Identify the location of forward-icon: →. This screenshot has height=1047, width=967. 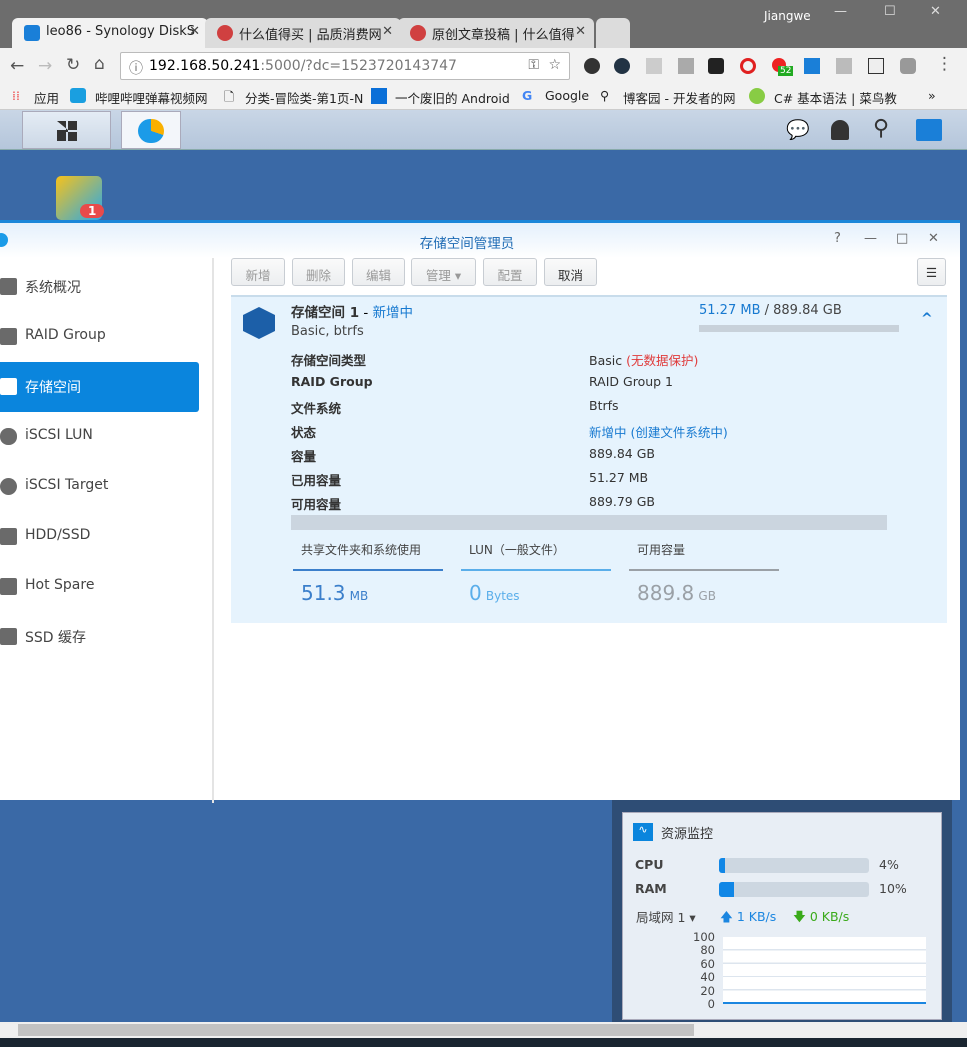
(45, 66).